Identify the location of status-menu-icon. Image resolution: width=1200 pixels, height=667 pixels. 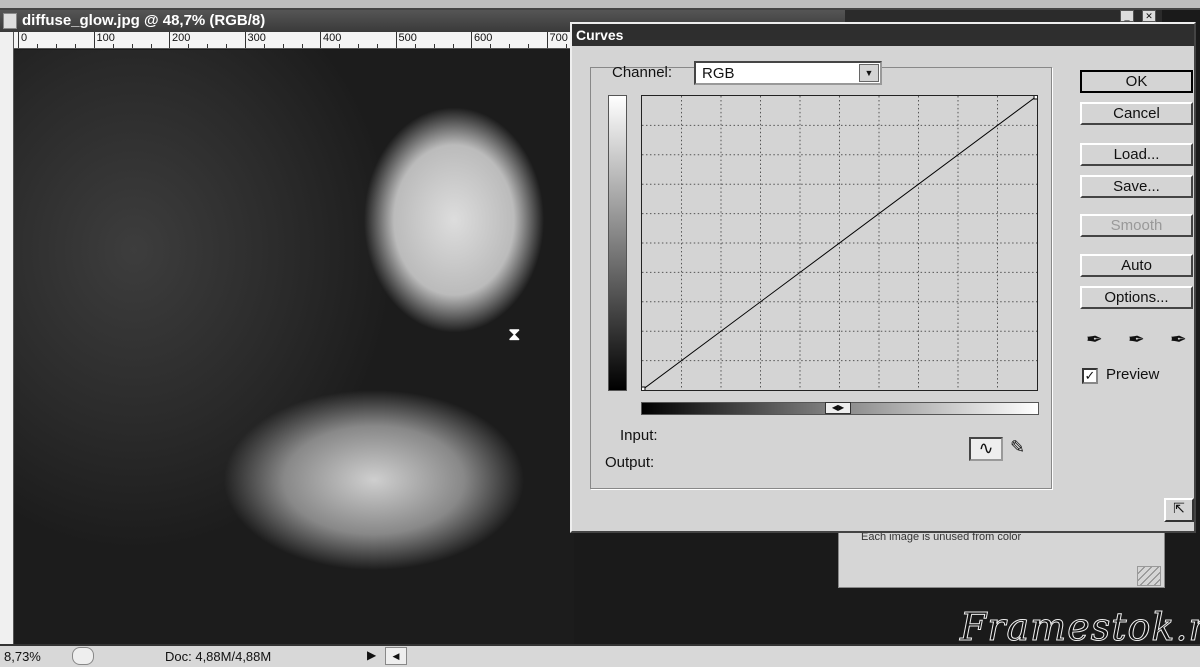
(83, 656).